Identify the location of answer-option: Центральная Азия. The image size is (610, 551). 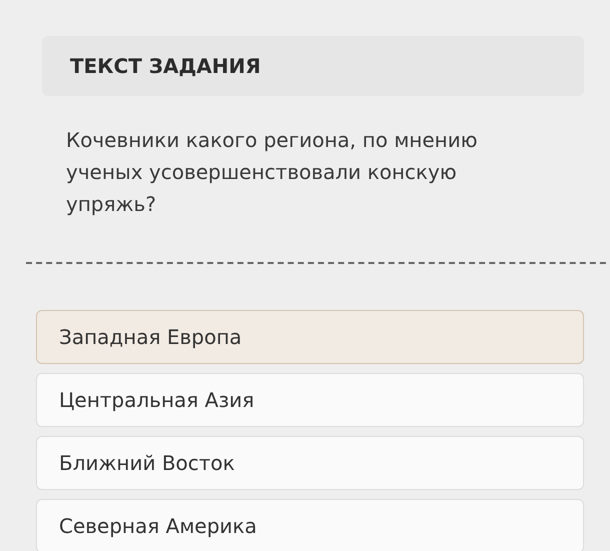
(310, 400).